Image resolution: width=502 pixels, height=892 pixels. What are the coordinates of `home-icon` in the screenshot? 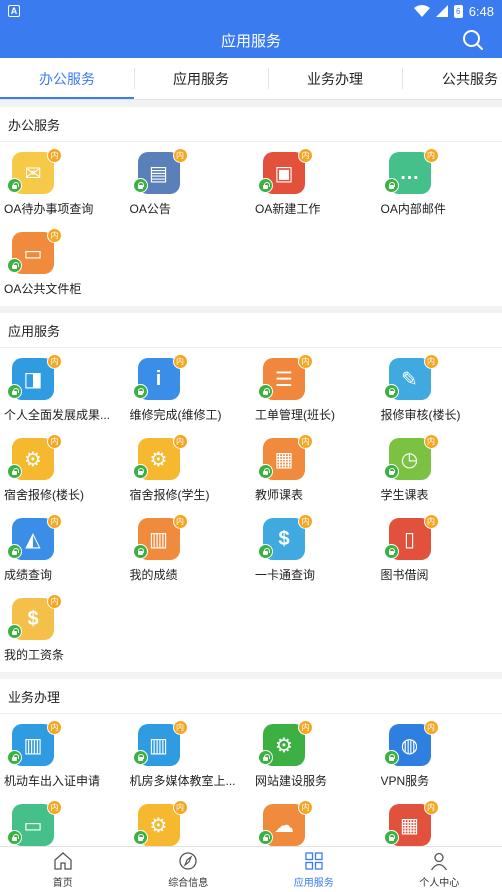 It's located at (63, 860).